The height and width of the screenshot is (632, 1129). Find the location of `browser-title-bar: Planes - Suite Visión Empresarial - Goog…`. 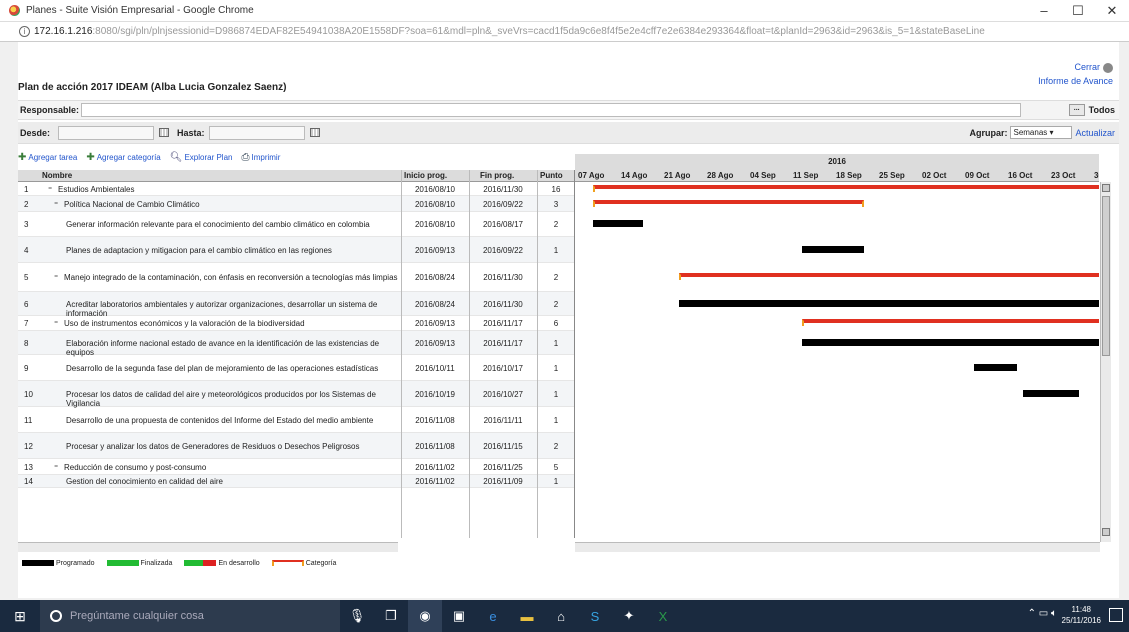

browser-title-bar: Planes - Suite Visión Empresarial - Goog… is located at coordinates (564, 11).